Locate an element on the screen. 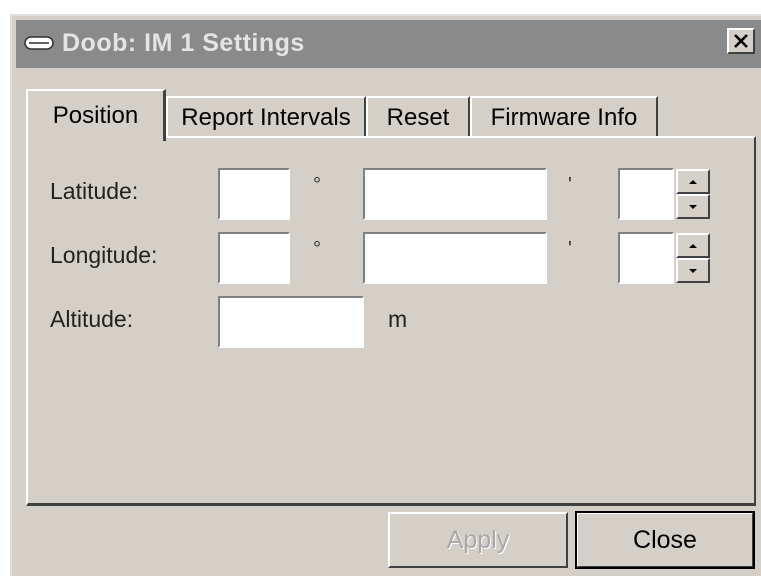  close-window-button is located at coordinates (741, 41).